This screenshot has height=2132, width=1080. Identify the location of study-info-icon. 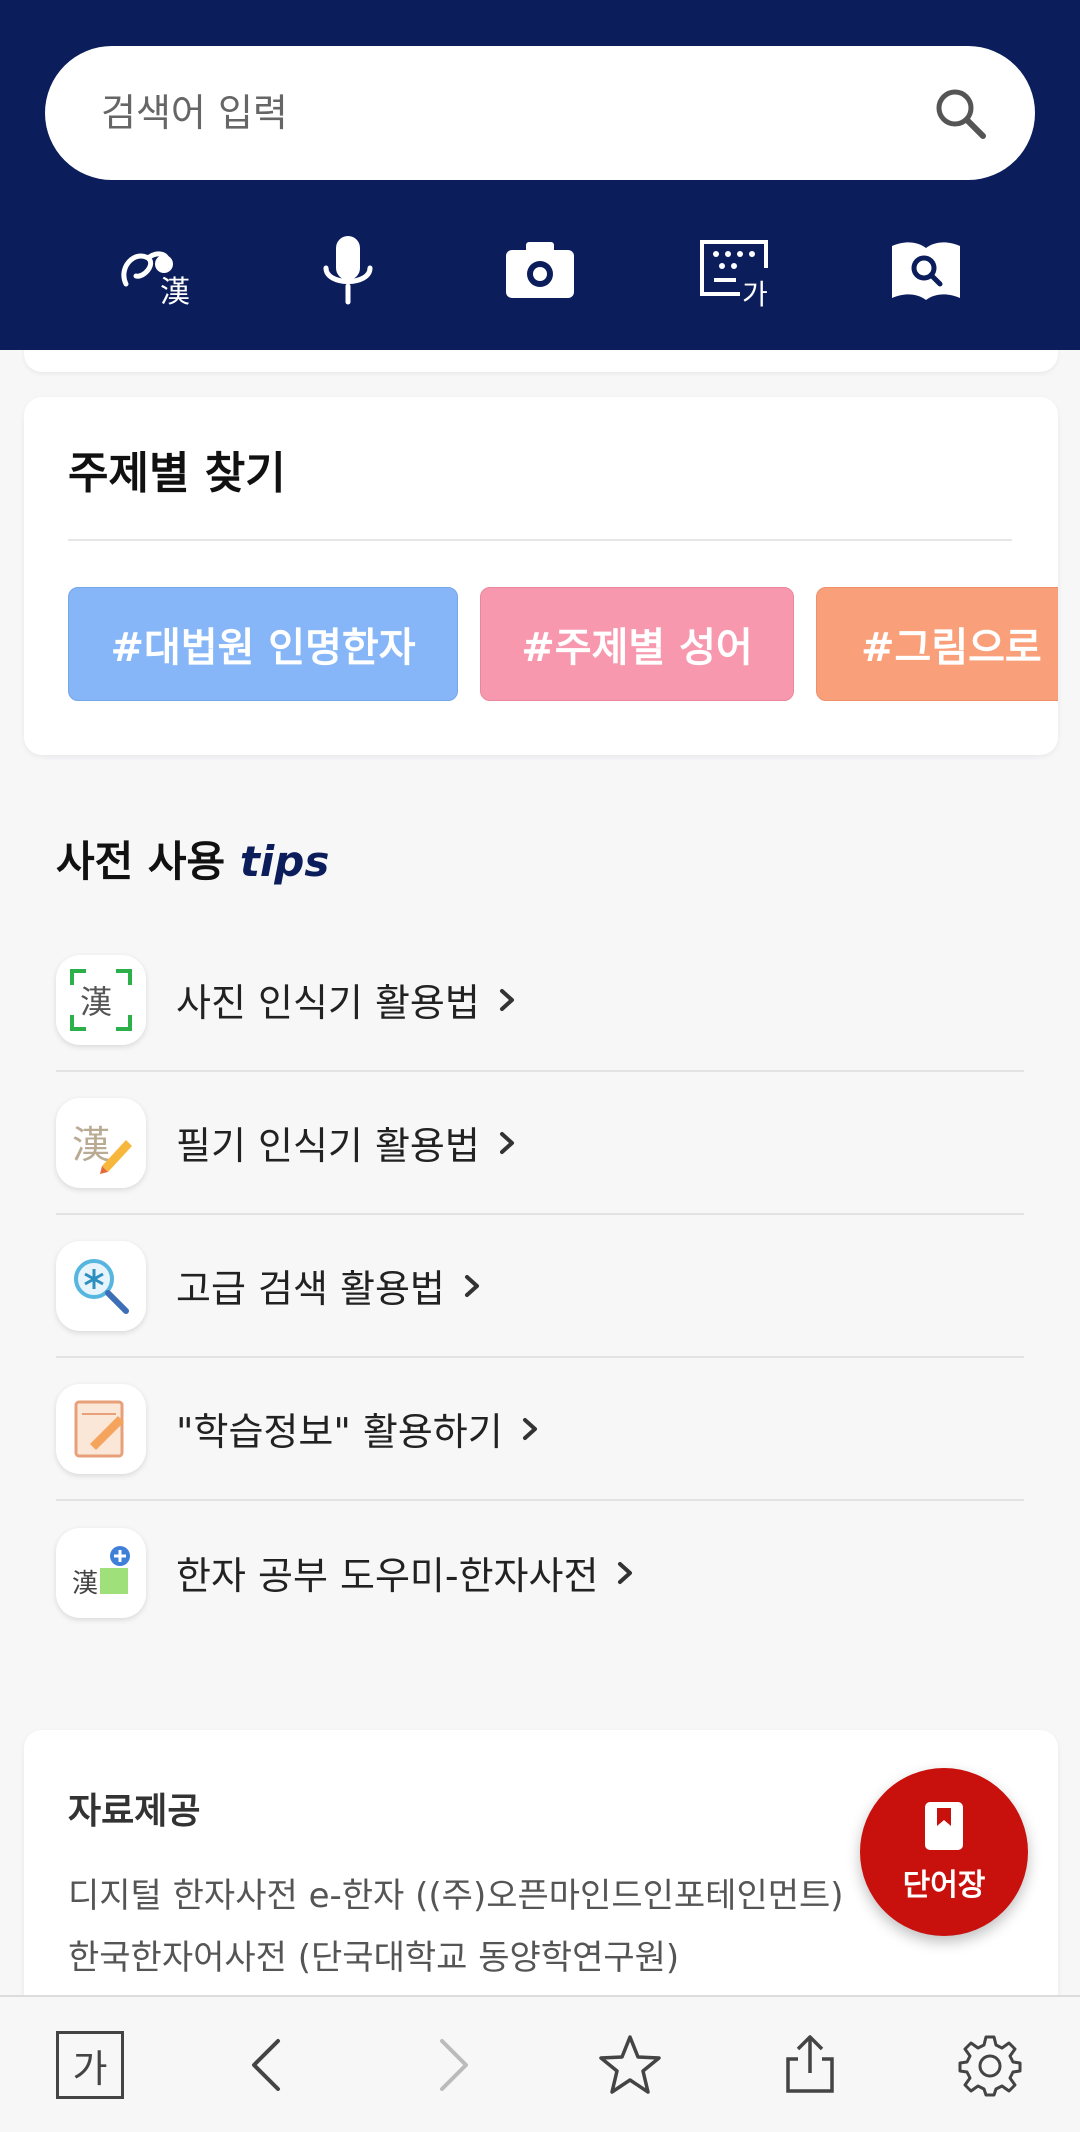
(101, 1428).